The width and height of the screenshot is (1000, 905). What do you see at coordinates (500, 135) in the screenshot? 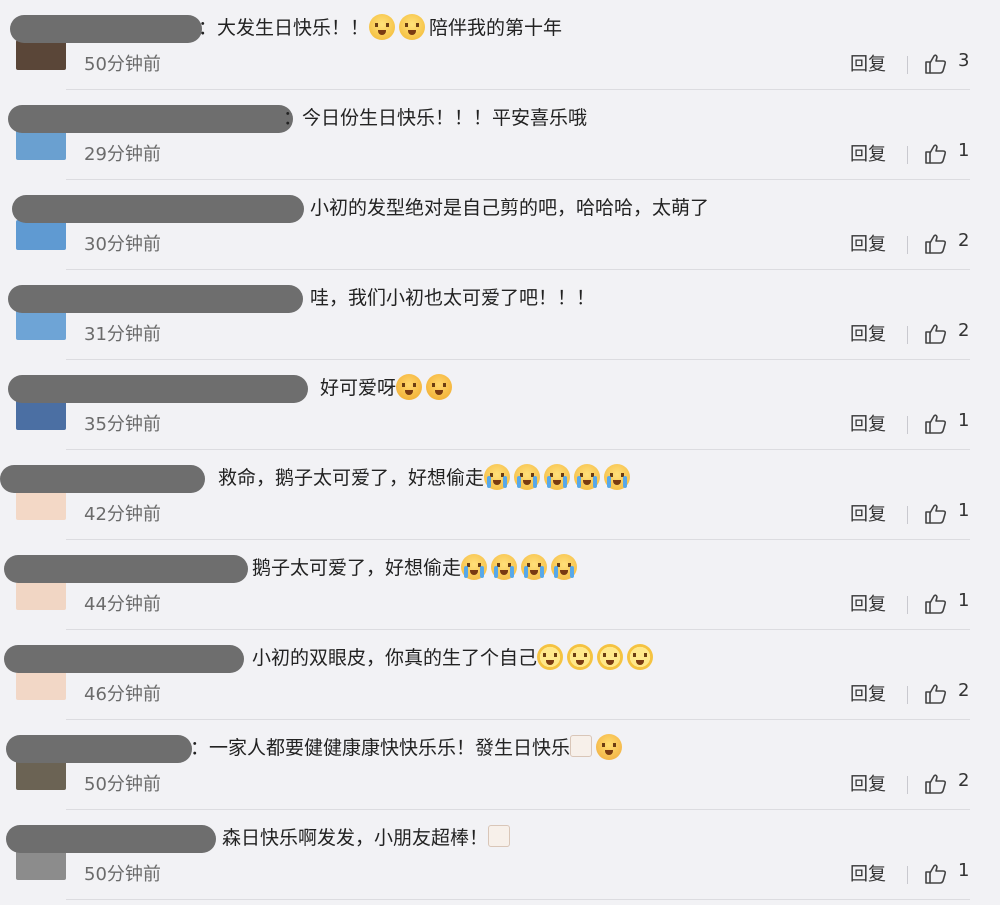
I see `comment-item: ：今日份生日快乐！！！平安喜乐哦 29分钟前 回复 1` at bounding box center [500, 135].